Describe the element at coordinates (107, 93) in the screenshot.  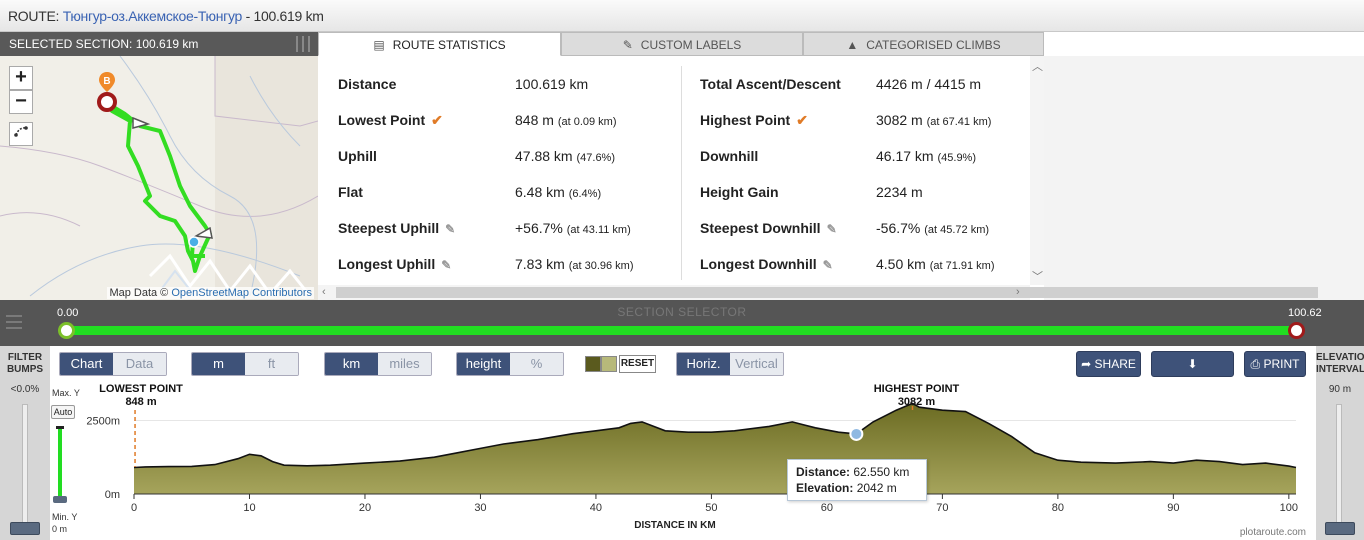
I see `marker-b-icon: B` at that location.